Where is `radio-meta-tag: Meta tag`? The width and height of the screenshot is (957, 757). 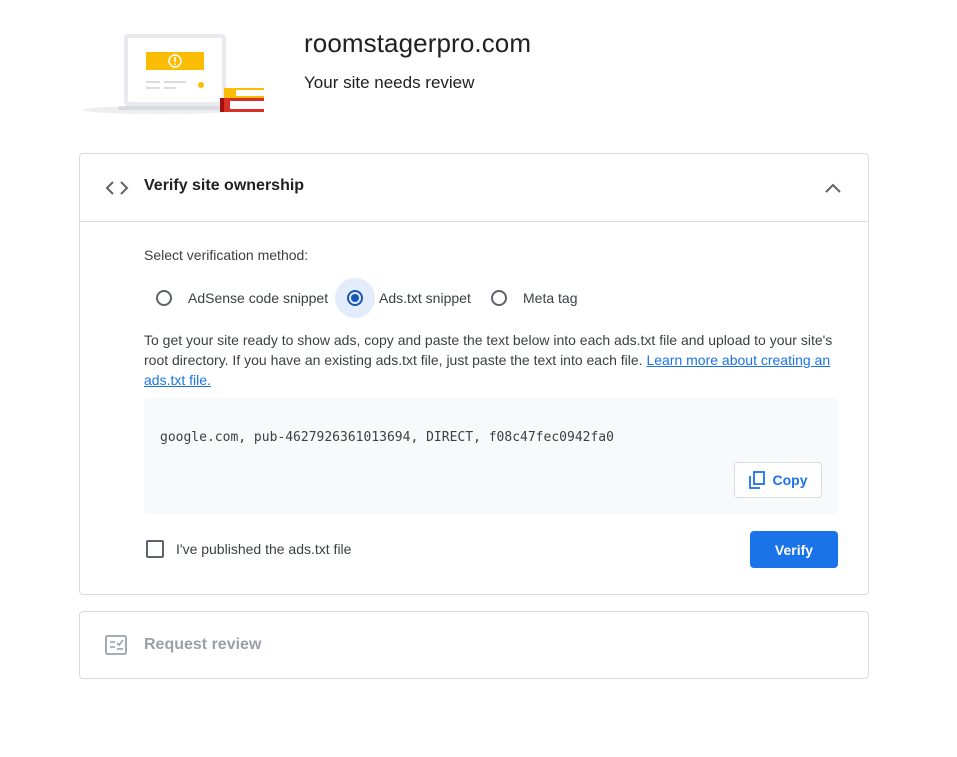
radio-meta-tag: Meta tag is located at coordinates (528, 298).